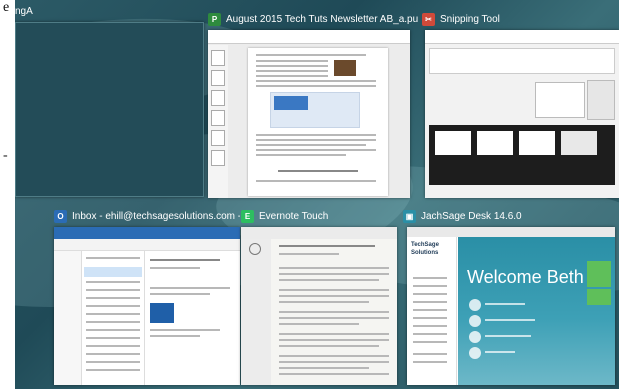 The image size is (619, 389). What do you see at coordinates (522, 114) in the screenshot?
I see `window-preview-snipping` at bounding box center [522, 114].